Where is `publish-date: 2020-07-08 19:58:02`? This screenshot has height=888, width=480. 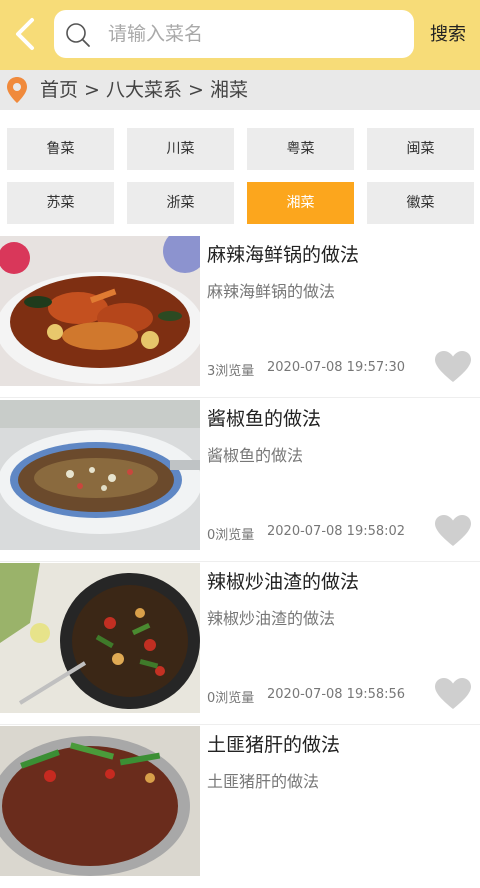 publish-date: 2020-07-08 19:58:02 is located at coordinates (336, 531).